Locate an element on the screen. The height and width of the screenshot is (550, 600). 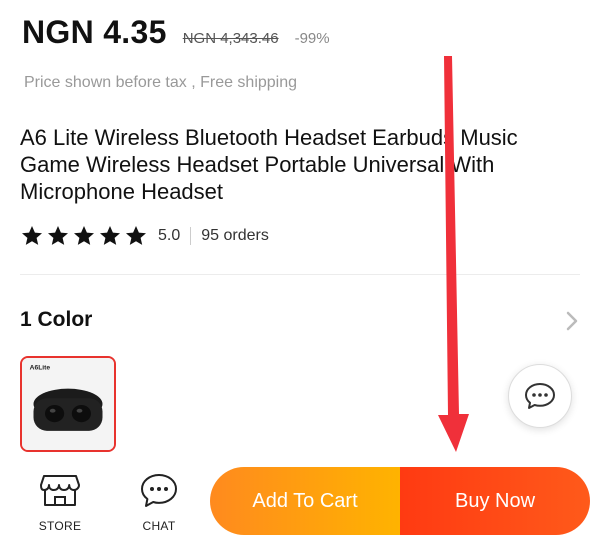
store-label: STORE is located at coordinates (60, 526).